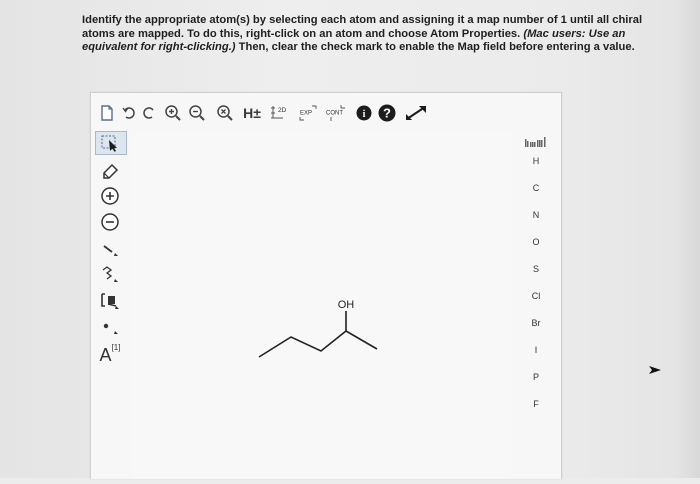 The height and width of the screenshot is (484, 700). What do you see at coordinates (110, 196) in the screenshot?
I see `positive-charge-icon` at bounding box center [110, 196].